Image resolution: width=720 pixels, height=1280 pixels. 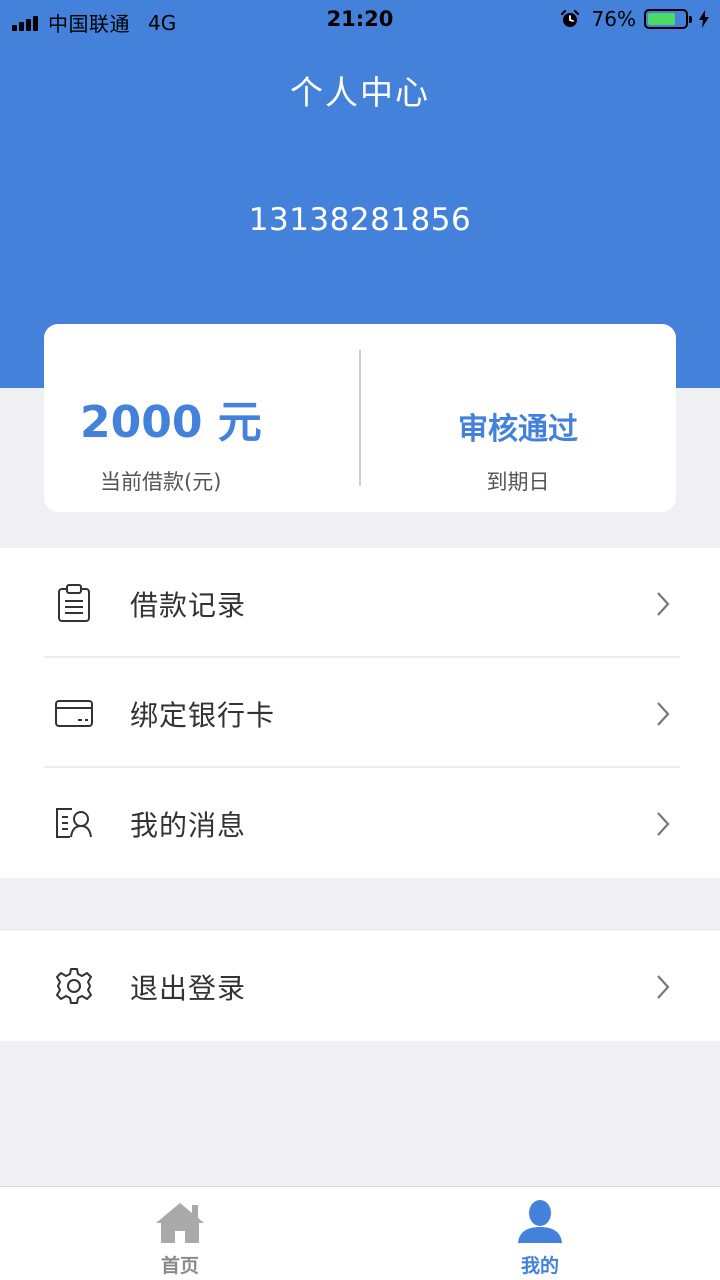 I want to click on loan-summary-card: 2000 元 当前借款(元) 审核通过 到期日, so click(x=360, y=418).